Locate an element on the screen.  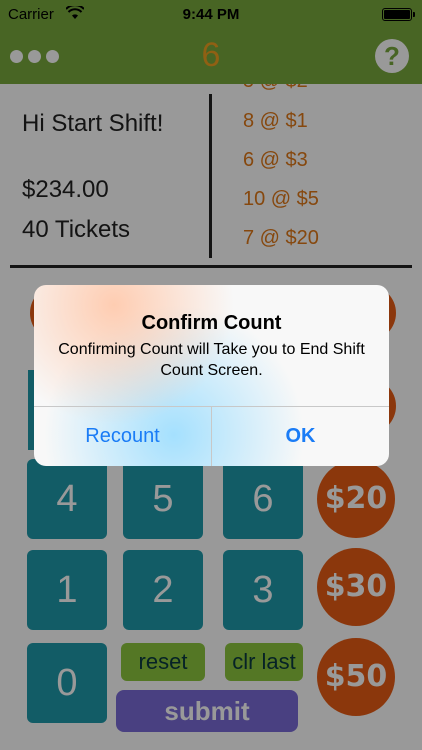
ok-button: OK is located at coordinates (300, 436).